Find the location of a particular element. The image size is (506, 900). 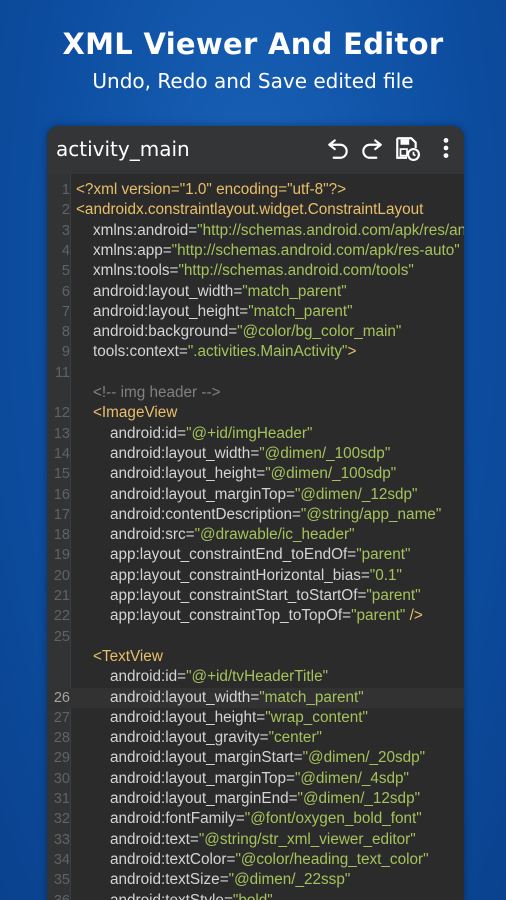

more-options-button is located at coordinates (446, 150).